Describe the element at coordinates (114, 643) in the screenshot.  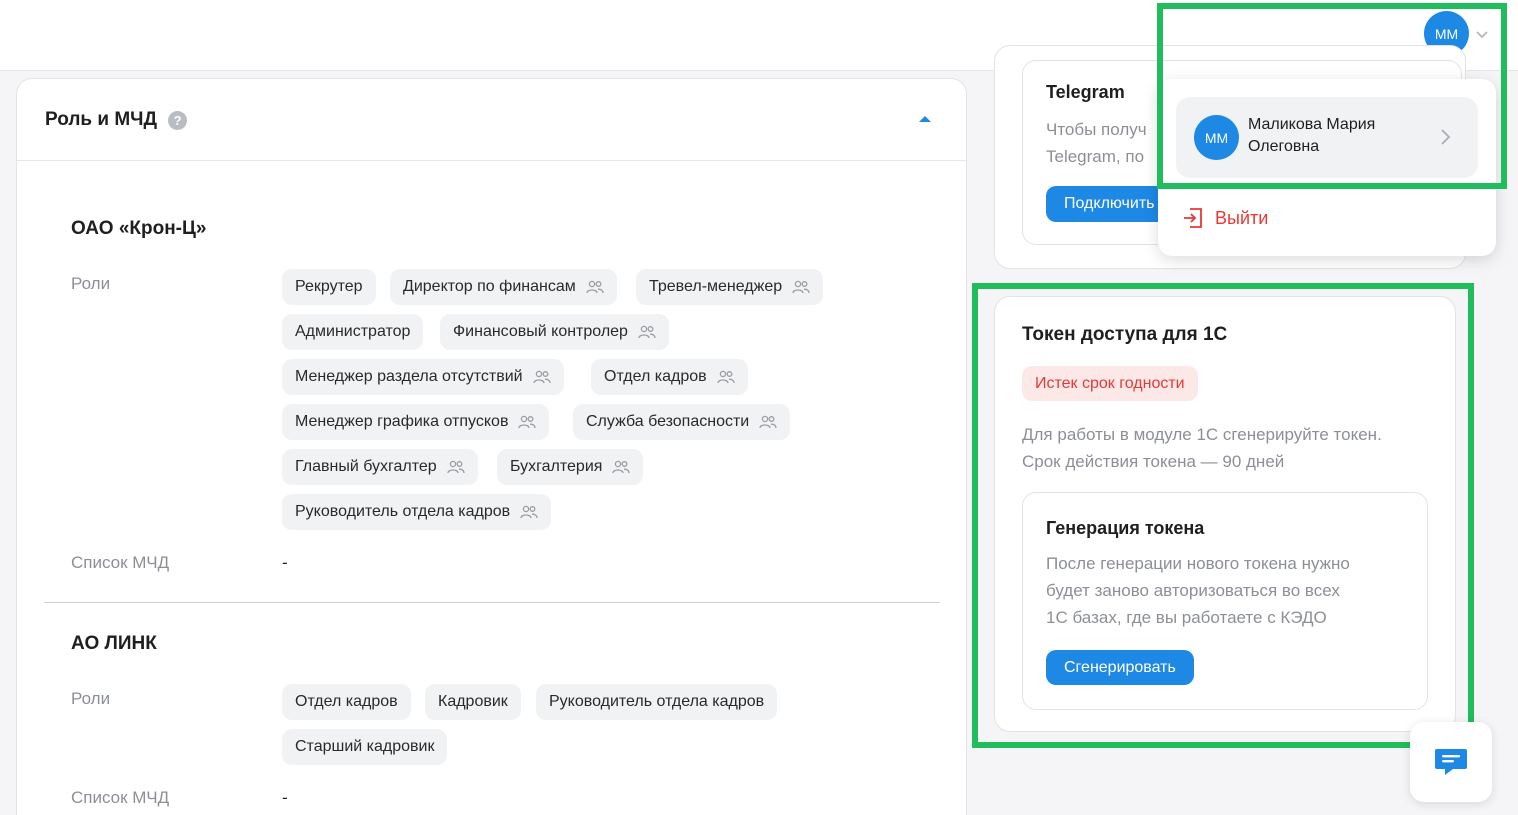
I see `org-title: АО ЛИНК` at that location.